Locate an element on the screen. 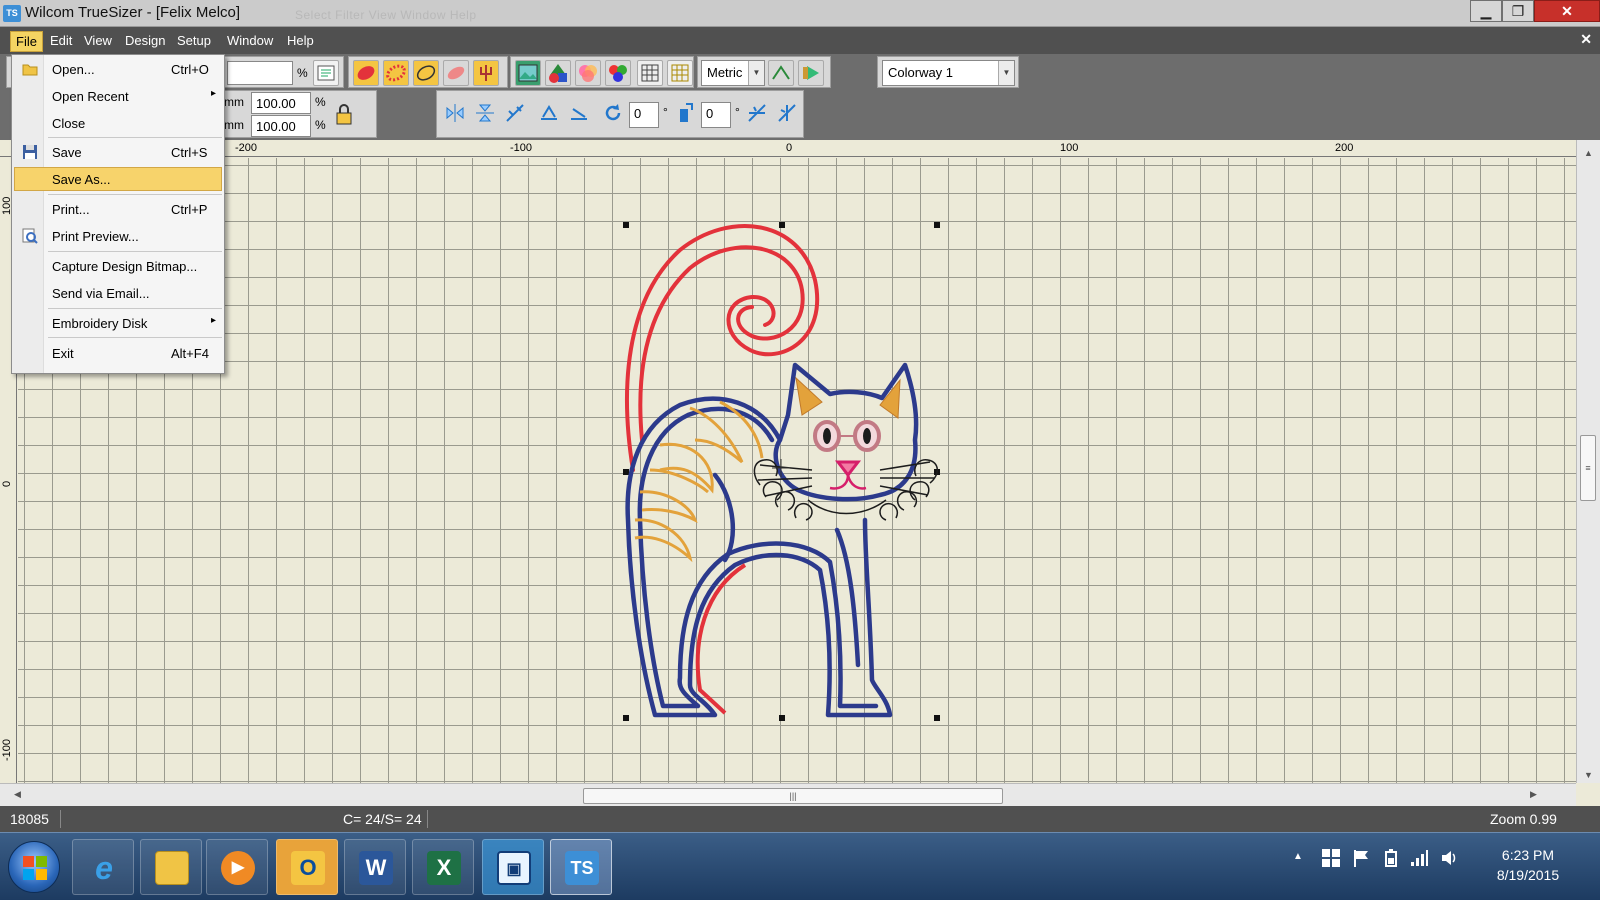 This screenshot has width=1600, height=900. scroll-up-icon: ▲ is located at coordinates (1588, 153).